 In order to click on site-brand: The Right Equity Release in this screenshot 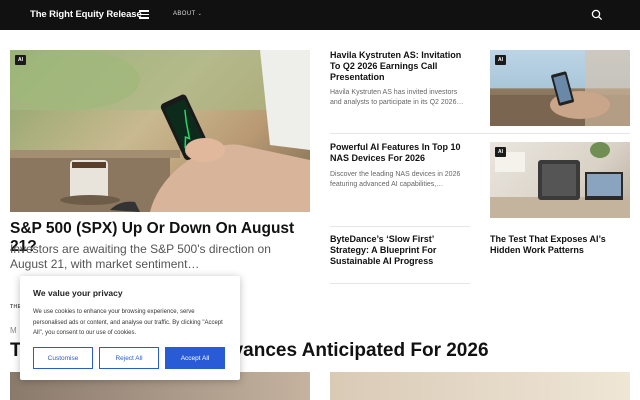, I will do `click(86, 14)`.